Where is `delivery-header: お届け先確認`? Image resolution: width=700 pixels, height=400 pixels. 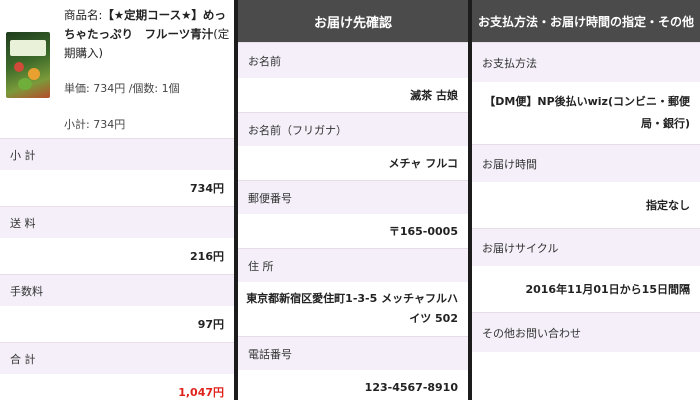 delivery-header: お届け先確認 is located at coordinates (353, 21).